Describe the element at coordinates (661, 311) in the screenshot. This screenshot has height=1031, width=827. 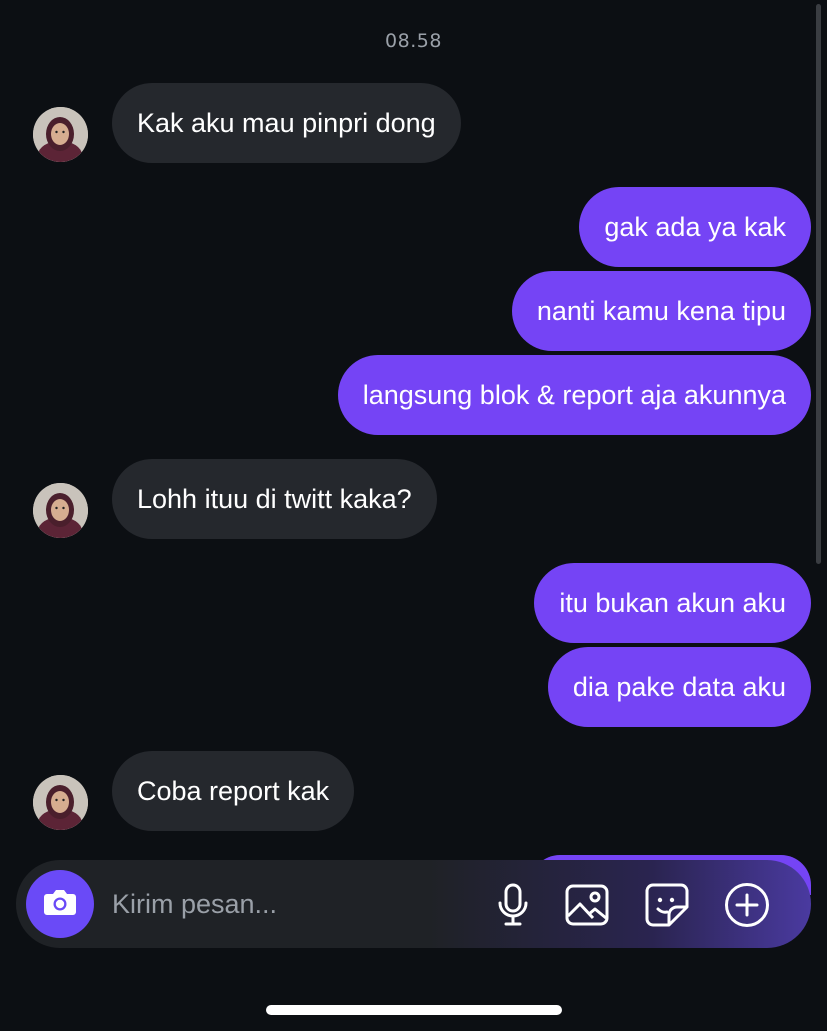
I see `message-bubble-outgoing: nanti kamu kena tipu` at that location.